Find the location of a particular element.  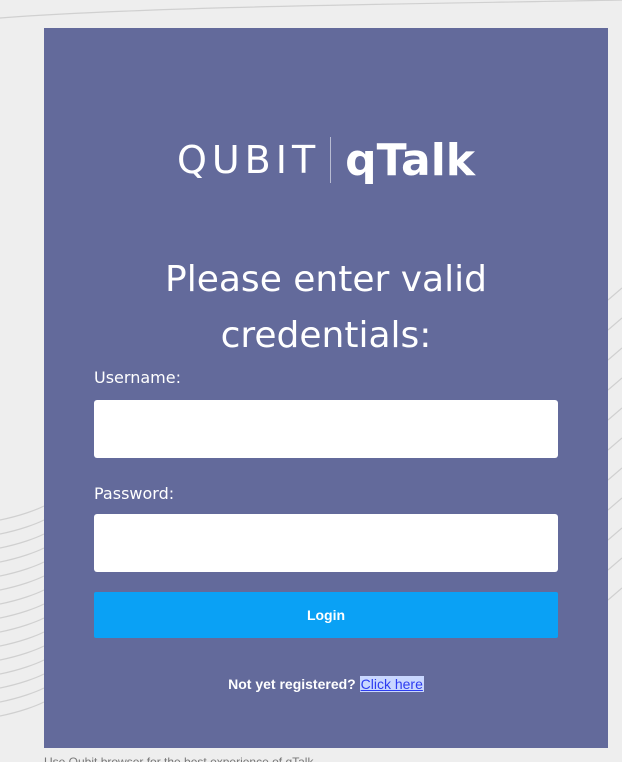

logo-product: qTalk is located at coordinates (410, 160).